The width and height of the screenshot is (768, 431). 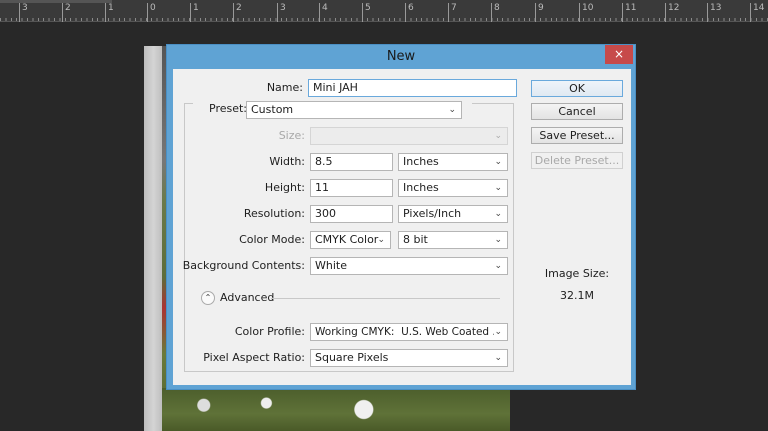 I want to click on bit-depth-select: 8 bit ⌄, so click(x=453, y=240).